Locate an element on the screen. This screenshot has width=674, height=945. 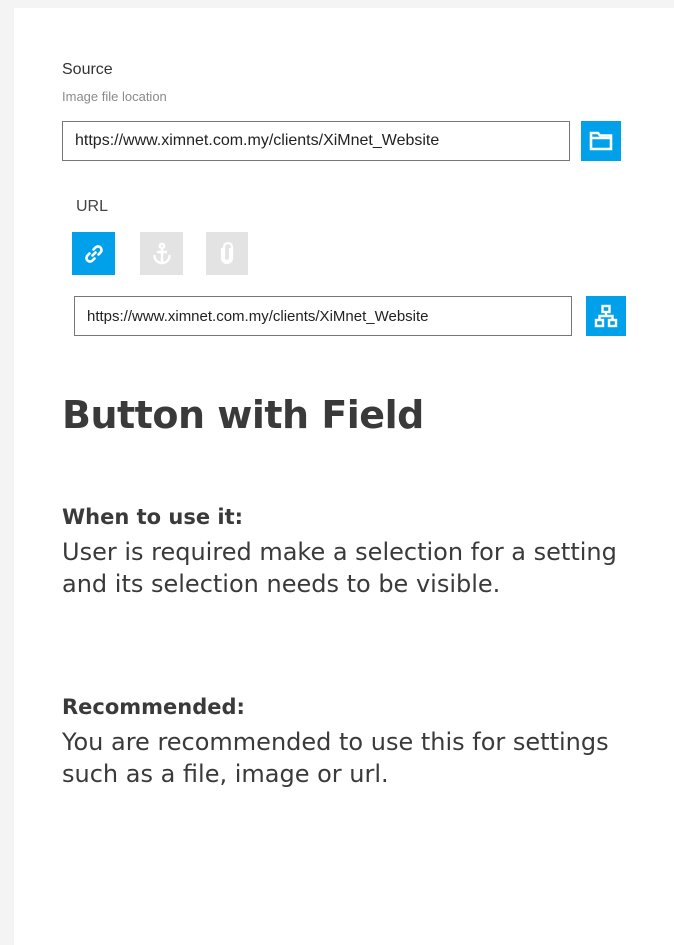
tab-link is located at coordinates (93, 253).